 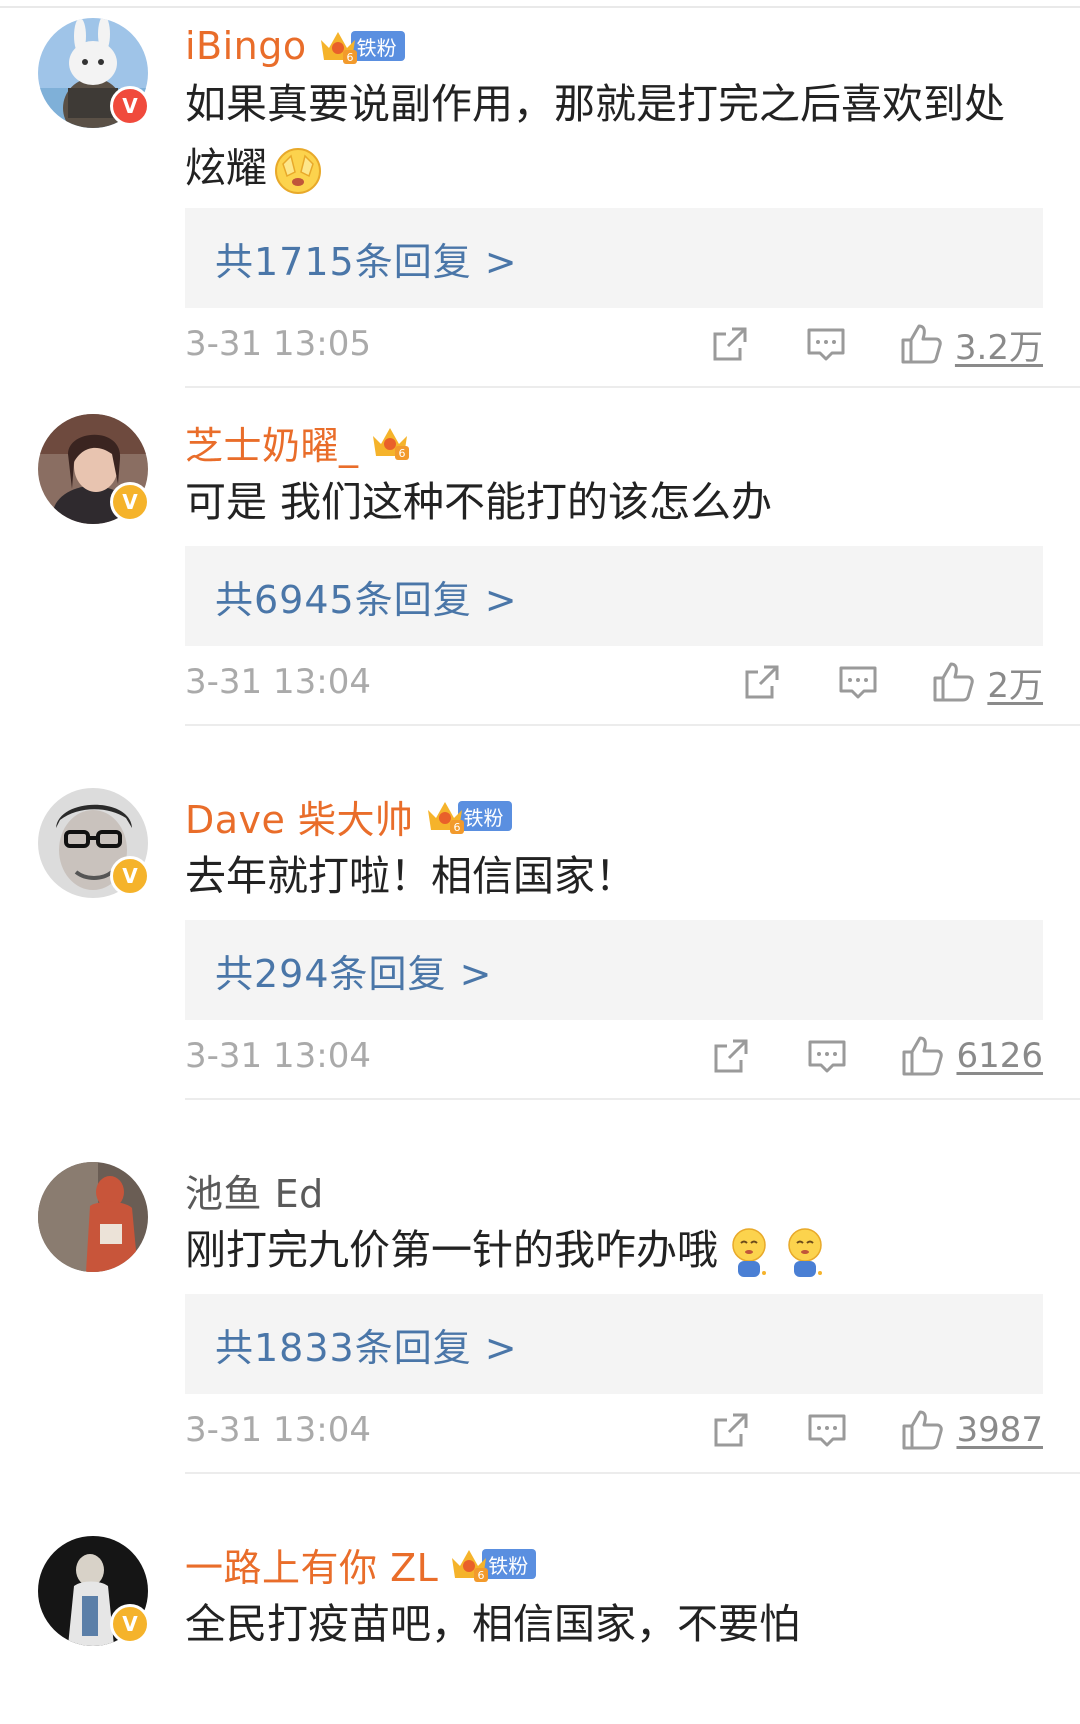 What do you see at coordinates (299, 816) in the screenshot?
I see `username: Dave 柴大帅` at bounding box center [299, 816].